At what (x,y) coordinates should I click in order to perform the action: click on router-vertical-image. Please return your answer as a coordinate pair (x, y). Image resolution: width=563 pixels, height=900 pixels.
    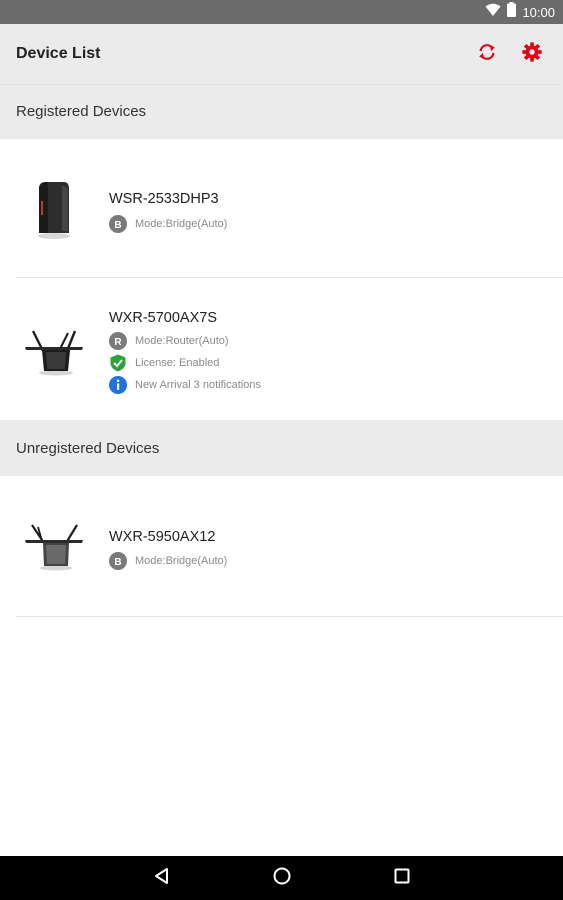
    Looking at the image, I should click on (54, 209).